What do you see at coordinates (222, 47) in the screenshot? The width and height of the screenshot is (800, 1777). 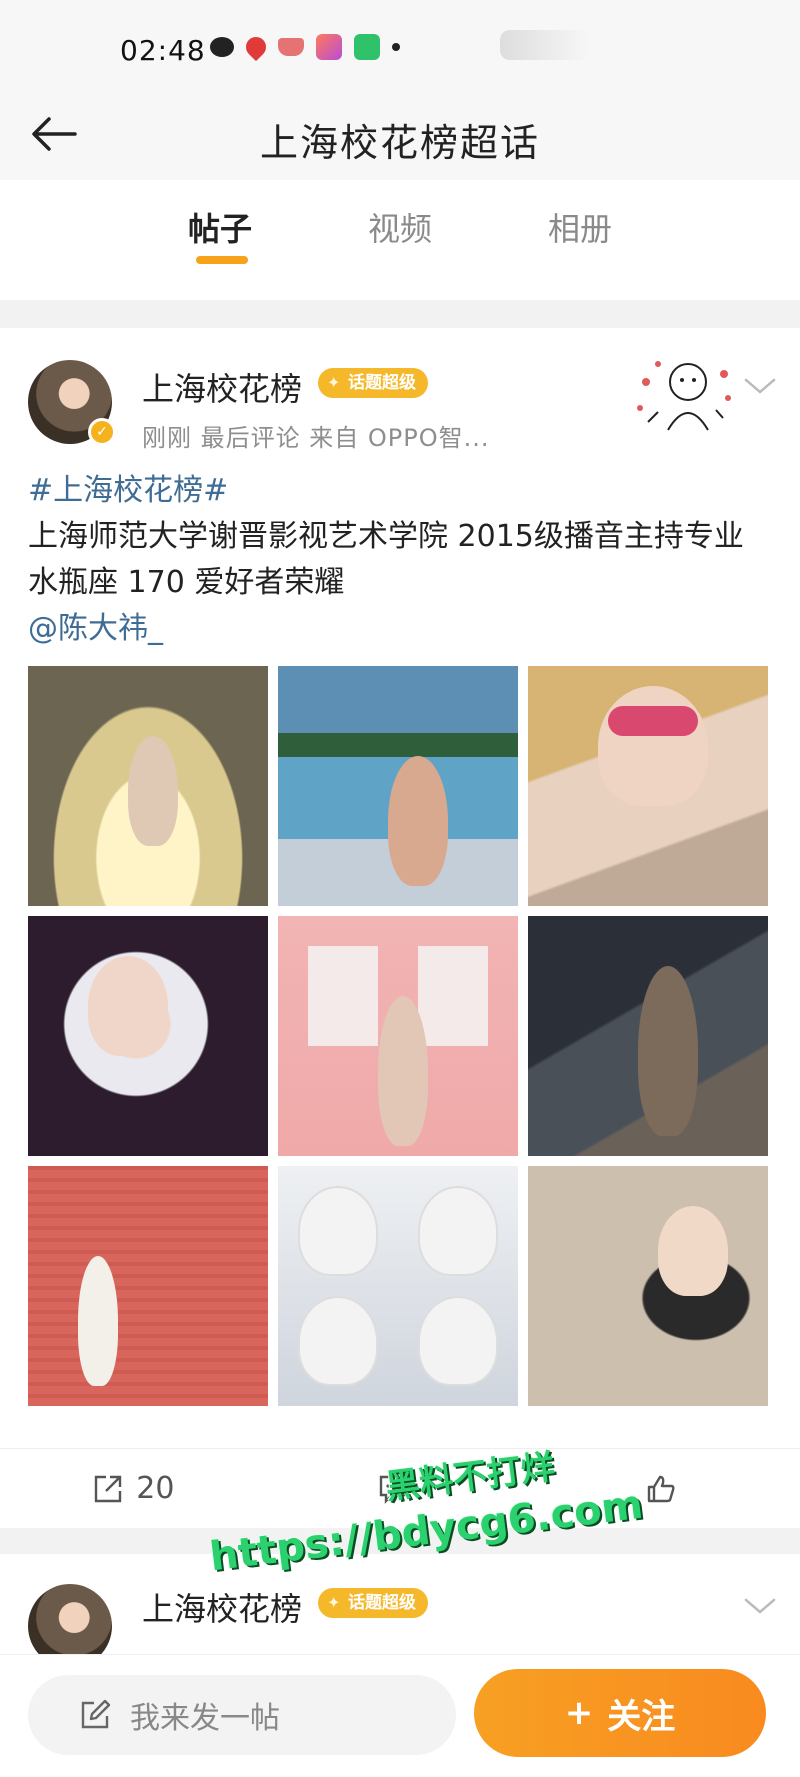 I see `chat-icon` at bounding box center [222, 47].